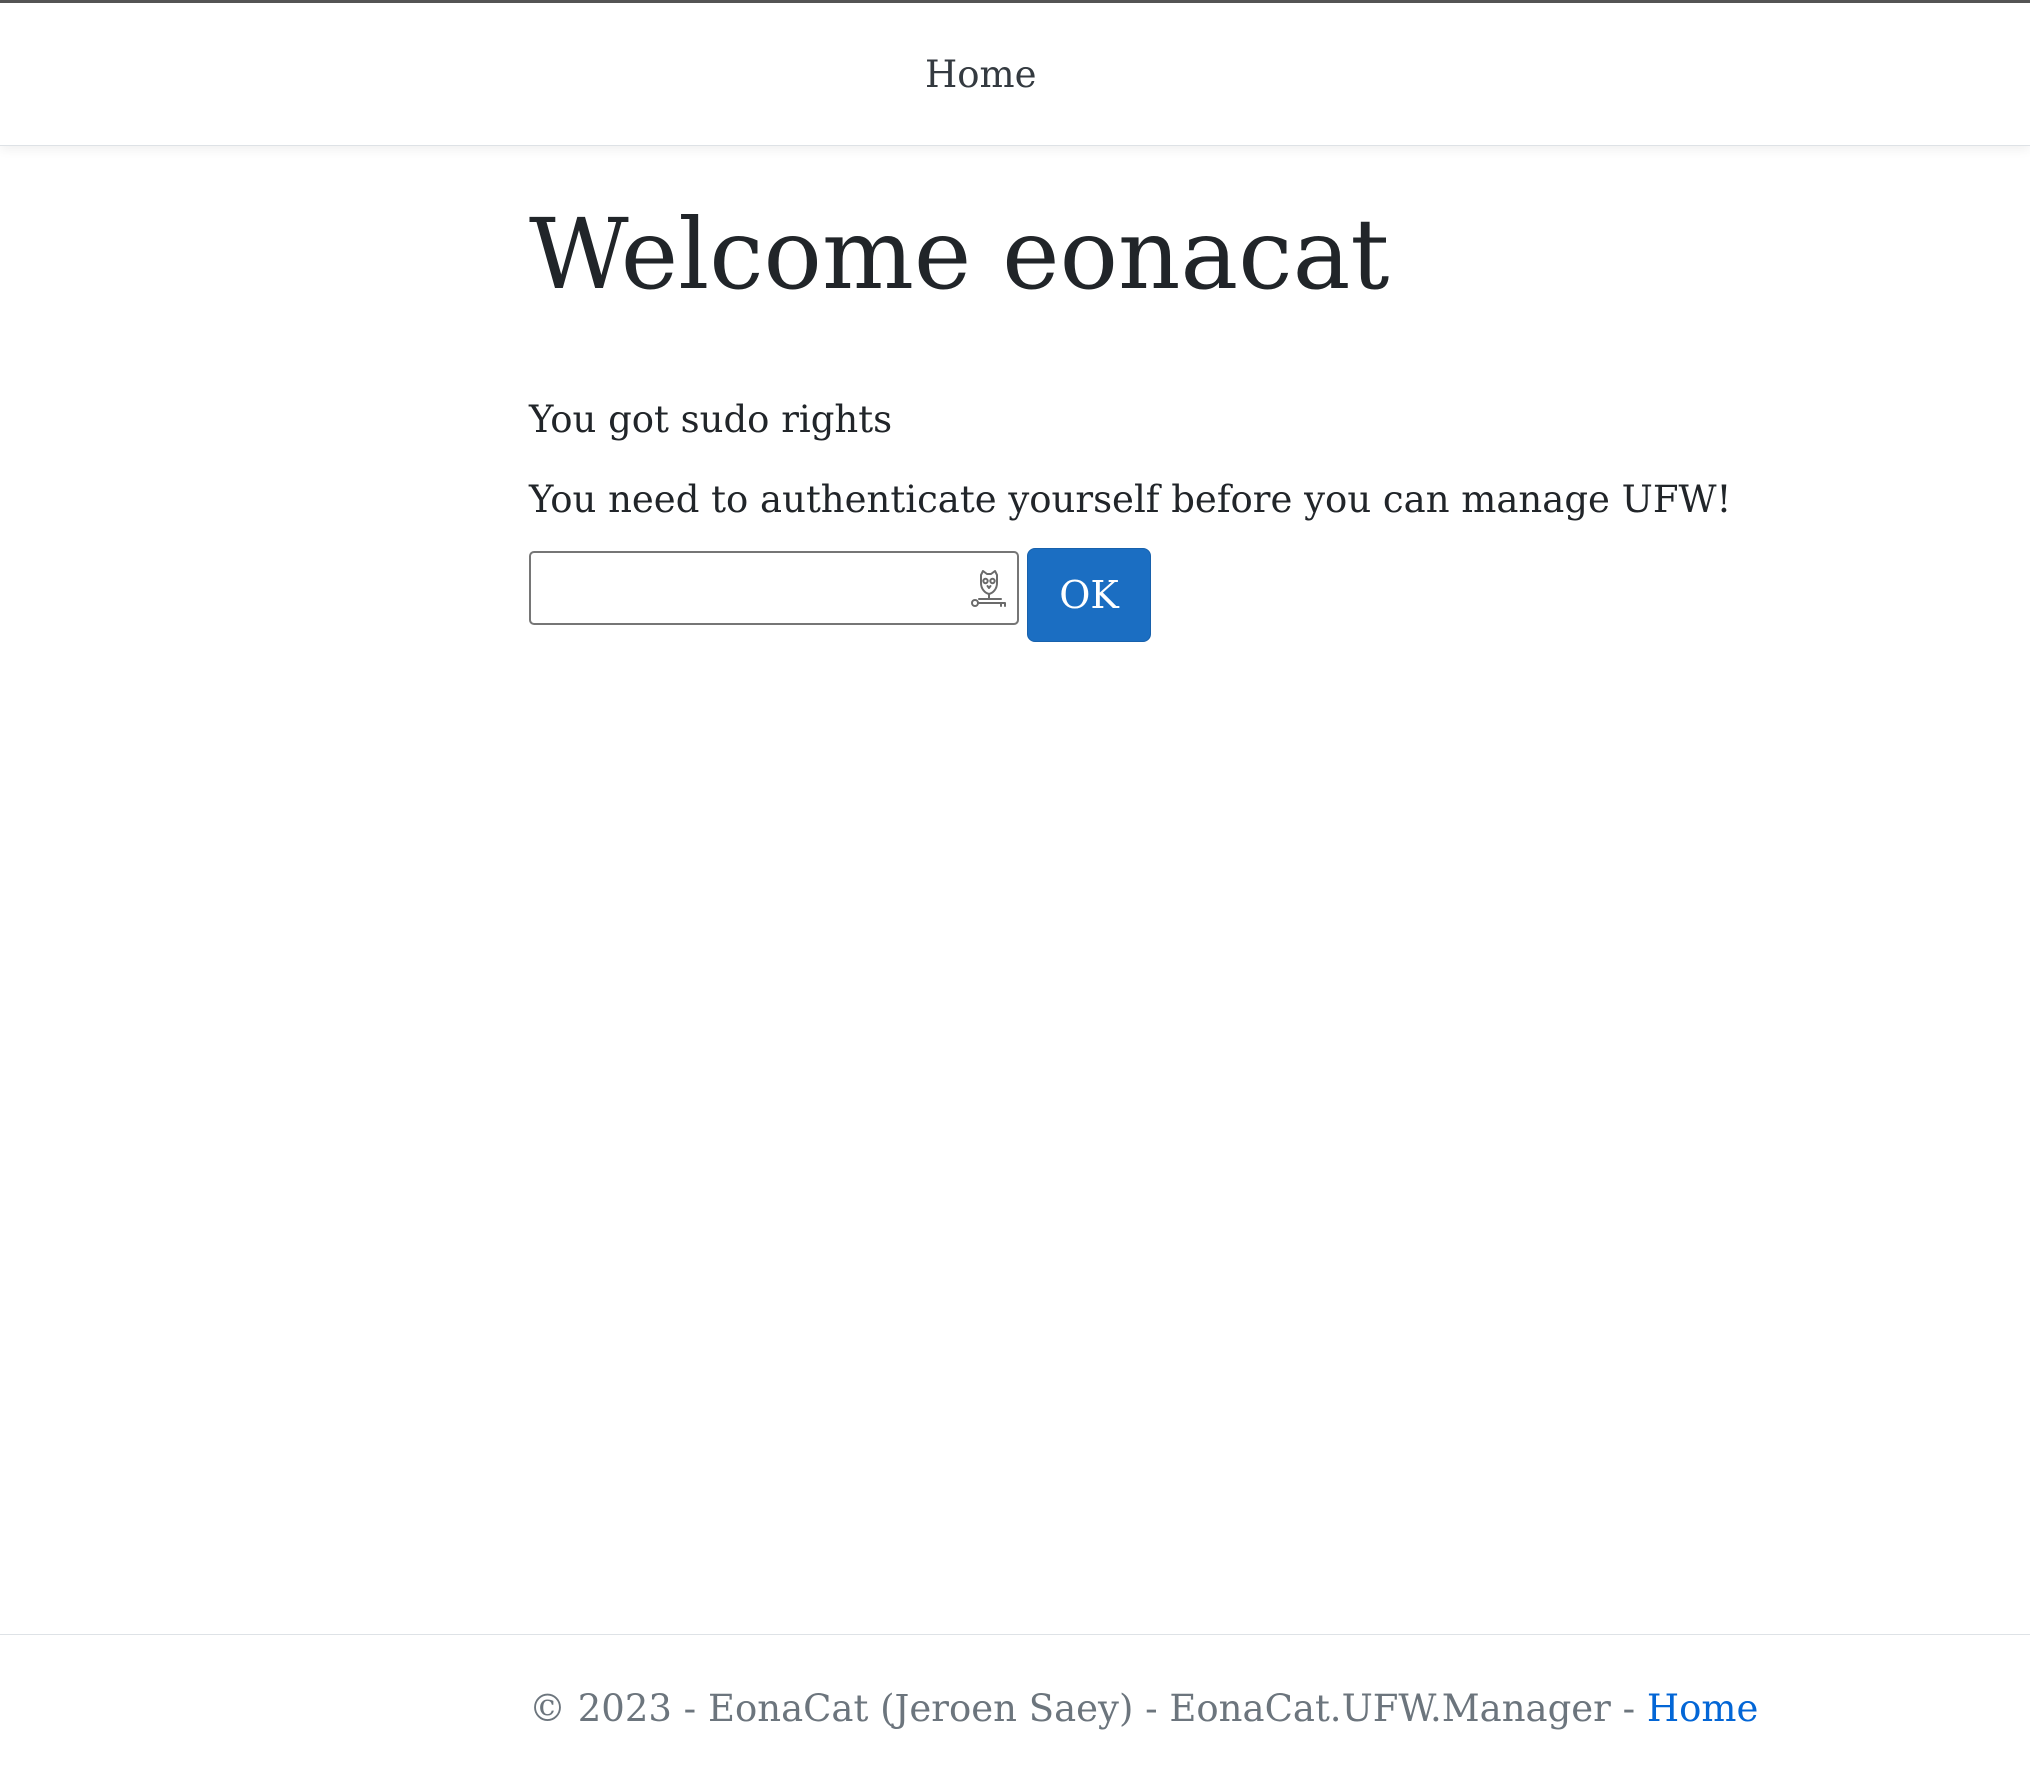 The width and height of the screenshot is (2030, 1776). Describe the element at coordinates (959, 254) in the screenshot. I see `page-title: Welcome eonacat` at that location.